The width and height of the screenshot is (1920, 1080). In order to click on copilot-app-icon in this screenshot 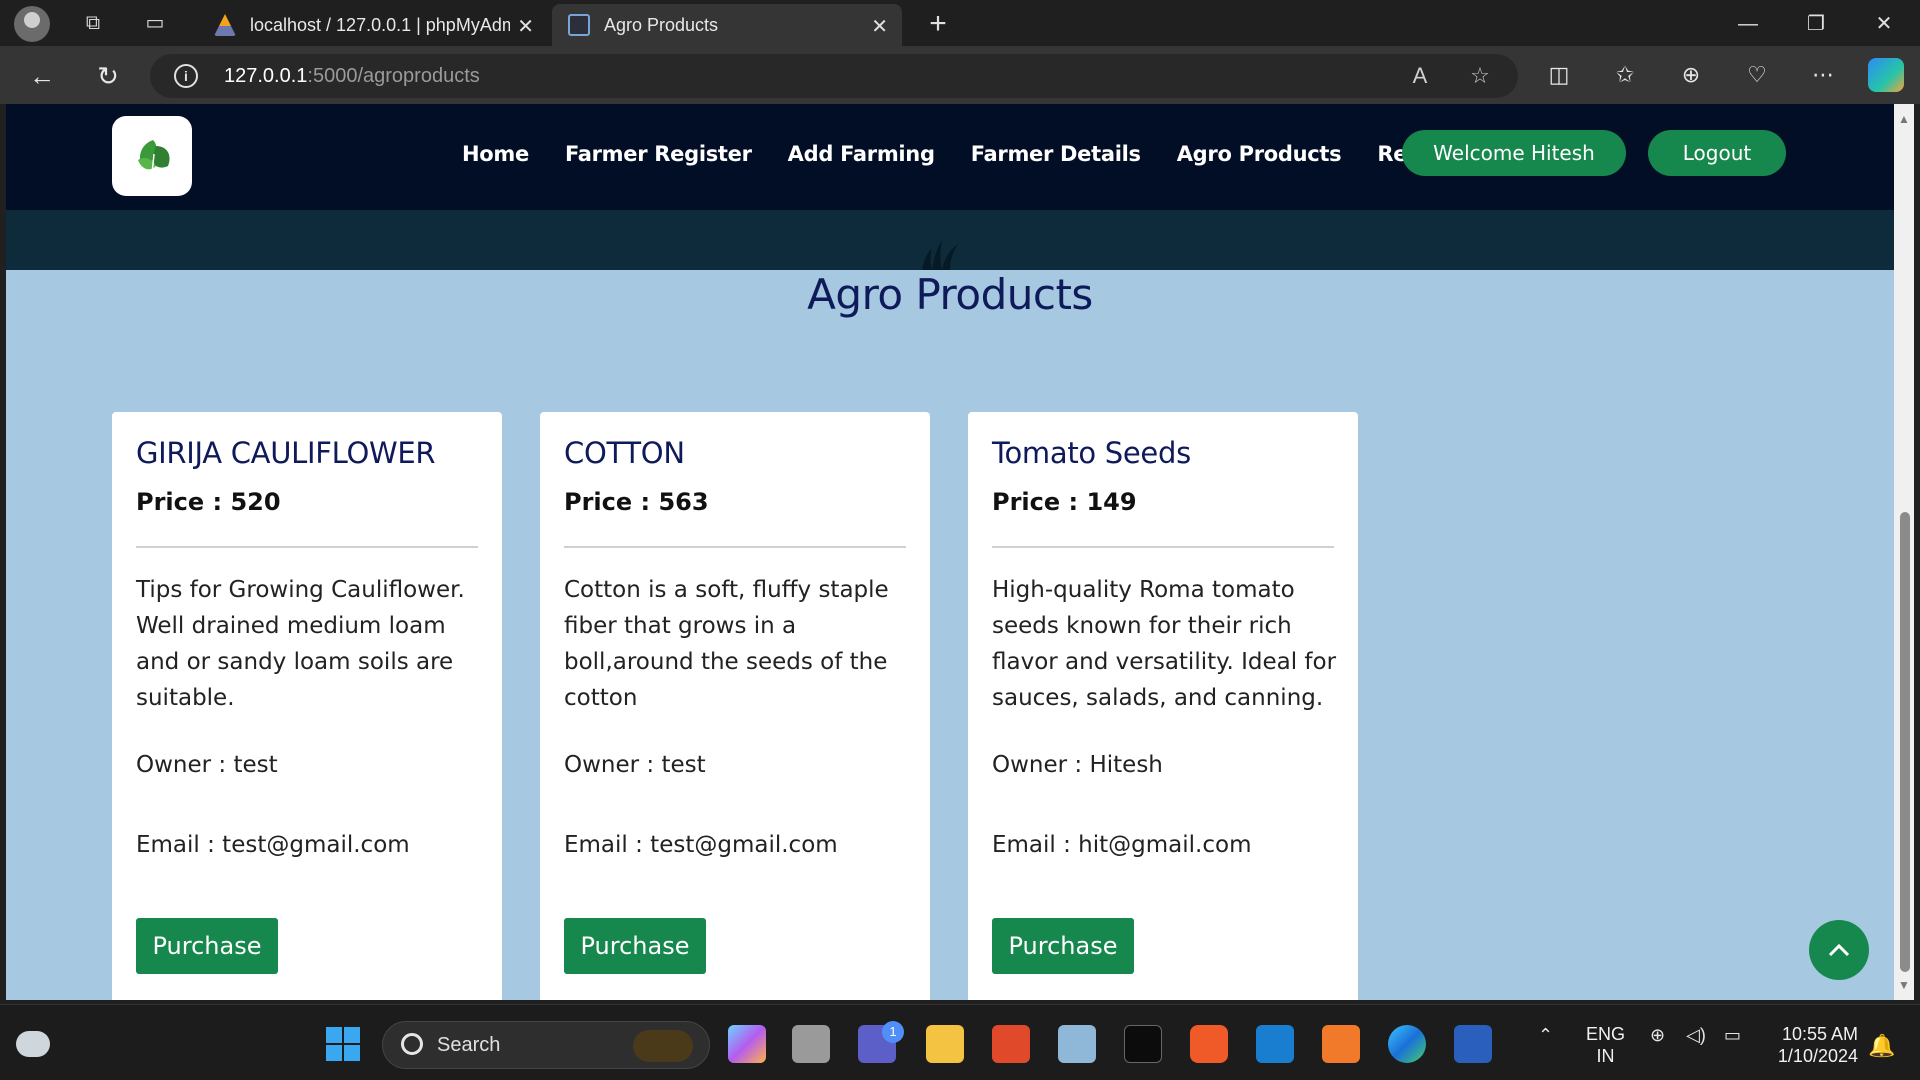, I will do `click(747, 1044)`.